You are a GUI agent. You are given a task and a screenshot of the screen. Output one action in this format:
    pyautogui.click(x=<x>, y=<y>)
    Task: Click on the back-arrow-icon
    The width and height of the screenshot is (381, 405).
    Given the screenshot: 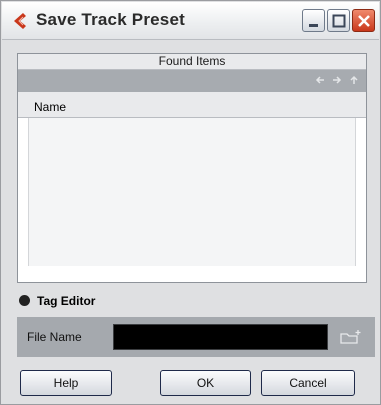 What is the action you would take?
    pyautogui.click(x=320, y=80)
    